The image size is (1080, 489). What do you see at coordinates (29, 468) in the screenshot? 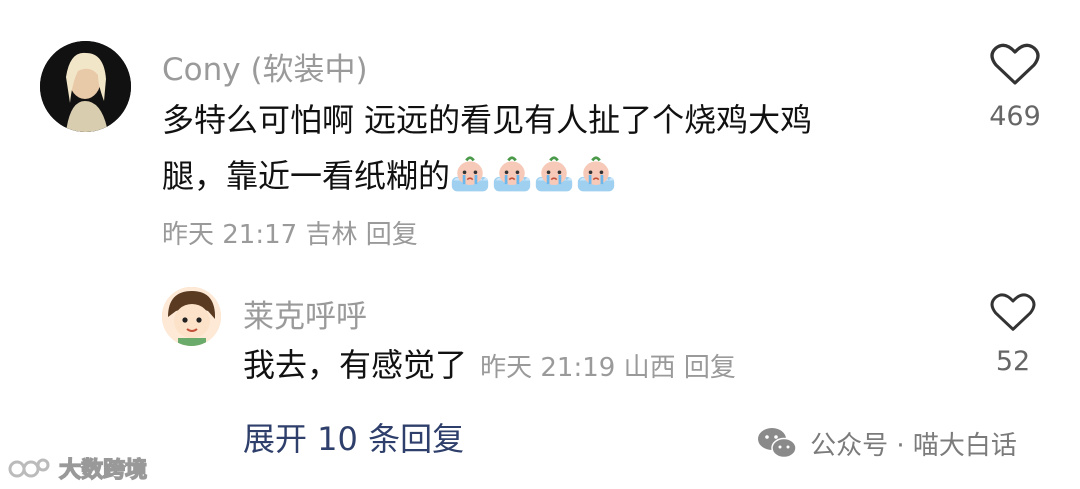
I see `brand-logo-icon` at bounding box center [29, 468].